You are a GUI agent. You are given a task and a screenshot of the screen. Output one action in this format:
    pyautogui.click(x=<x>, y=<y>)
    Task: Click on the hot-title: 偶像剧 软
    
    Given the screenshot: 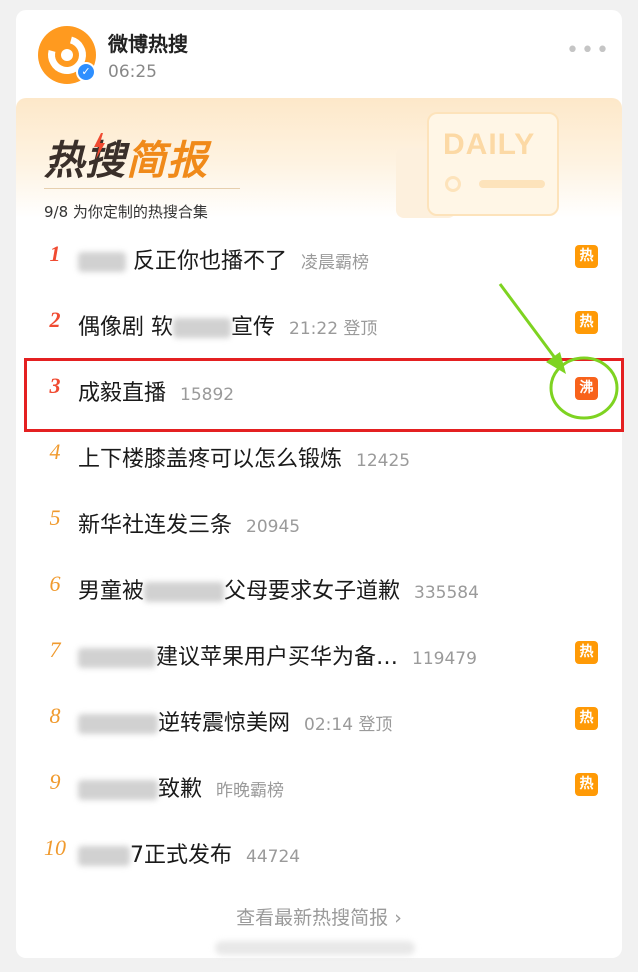 What is the action you would take?
    pyautogui.click(x=125, y=327)
    